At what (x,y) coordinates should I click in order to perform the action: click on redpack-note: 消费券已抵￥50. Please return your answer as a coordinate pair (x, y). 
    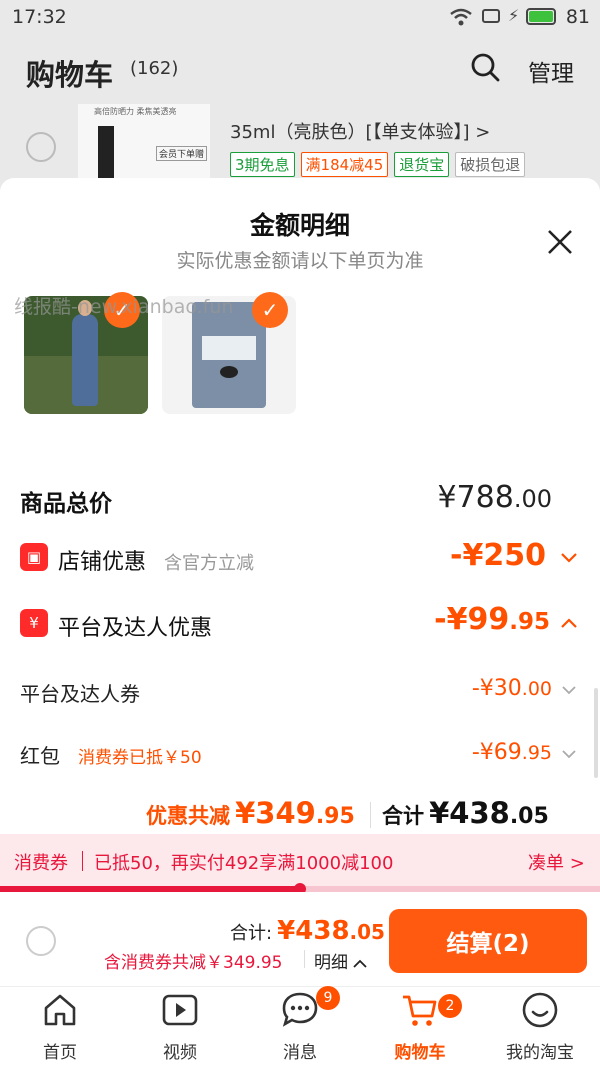
    Looking at the image, I should click on (140, 758).